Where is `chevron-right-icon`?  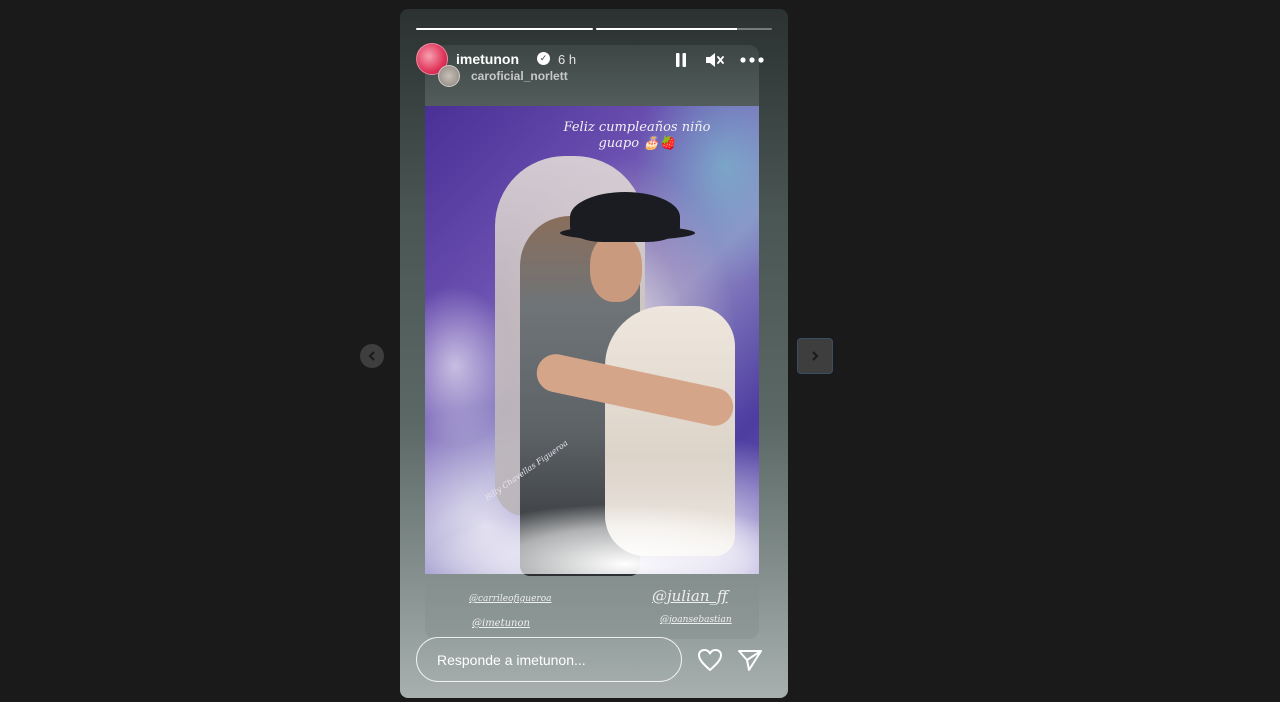
chevron-right-icon is located at coordinates (815, 356).